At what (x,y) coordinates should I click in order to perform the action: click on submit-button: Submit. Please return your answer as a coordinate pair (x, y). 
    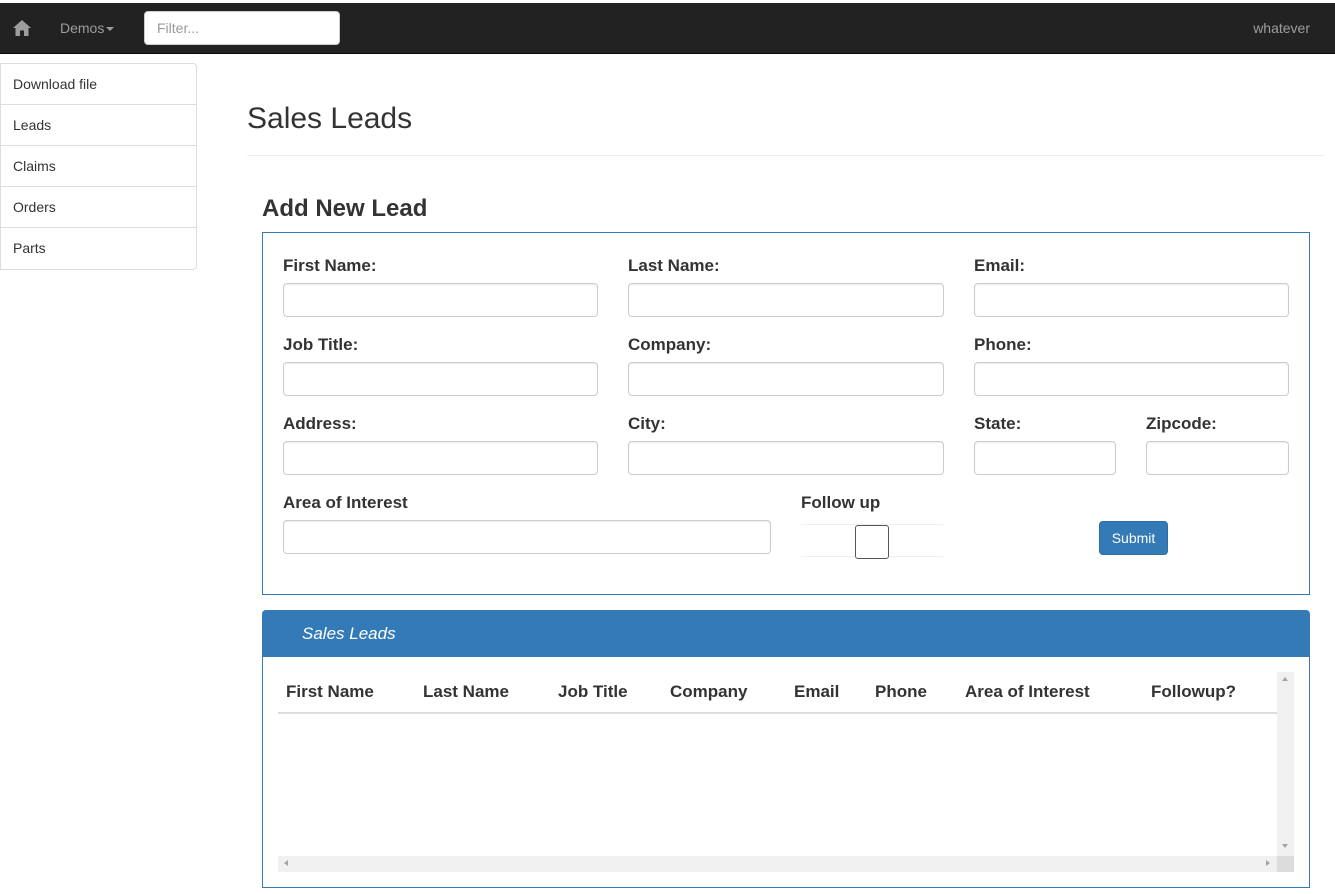
    Looking at the image, I should click on (1133, 538).